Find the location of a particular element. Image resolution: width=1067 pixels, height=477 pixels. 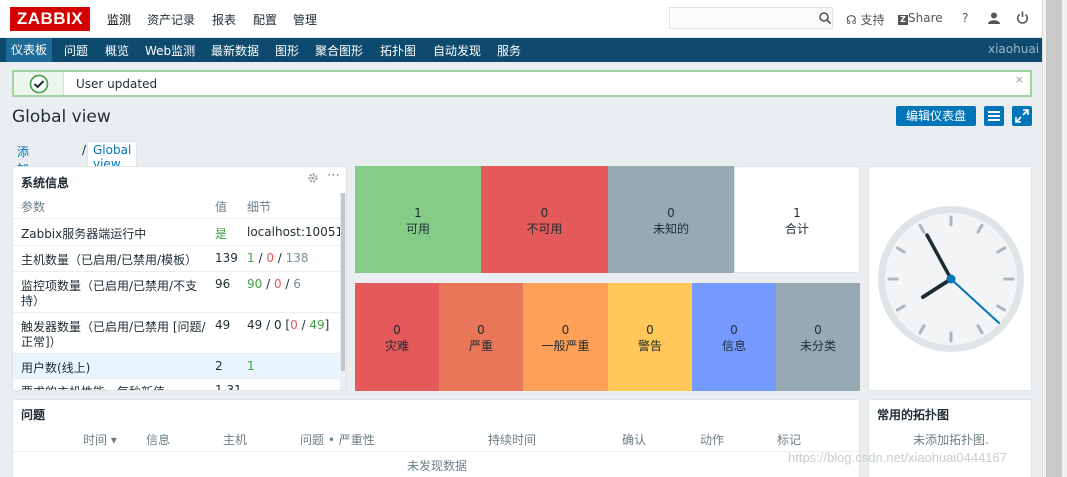

nav-problems: 问题 is located at coordinates (76, 50).